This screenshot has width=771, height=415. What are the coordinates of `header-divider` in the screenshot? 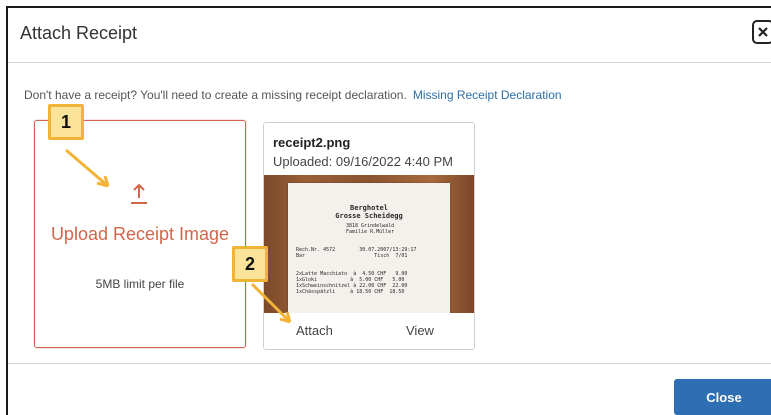 It's located at (389, 62).